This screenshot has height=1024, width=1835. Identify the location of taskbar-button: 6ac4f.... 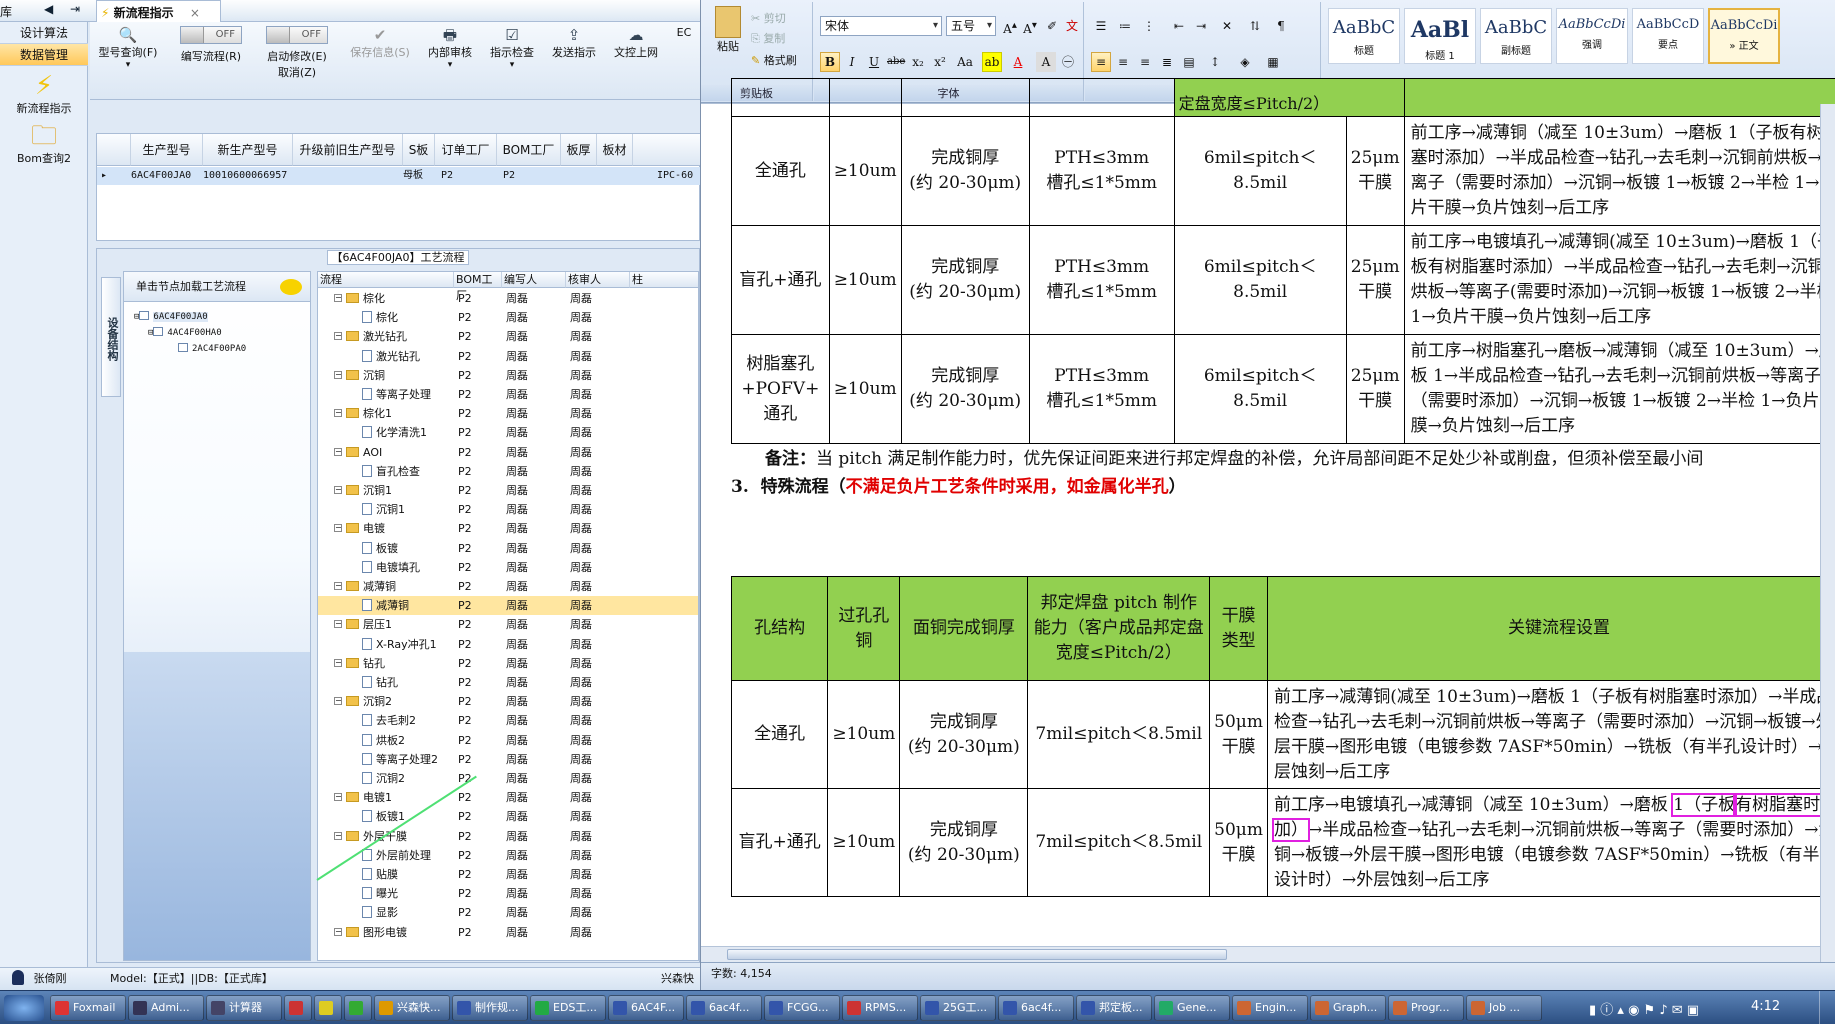
(1036, 1008).